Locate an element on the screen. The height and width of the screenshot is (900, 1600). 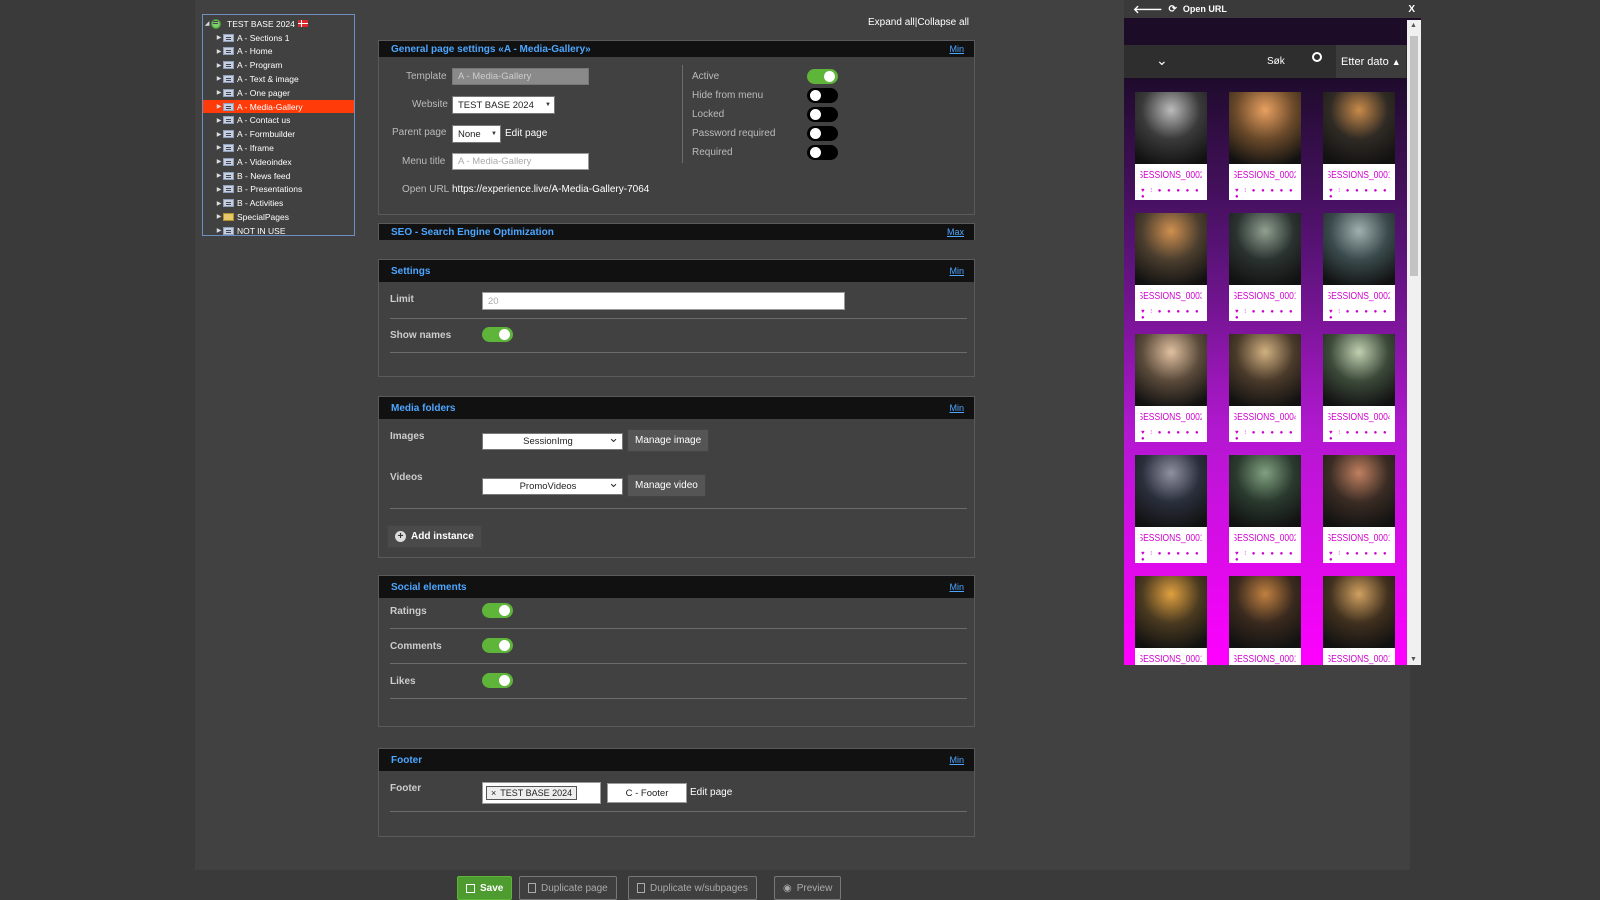
scroll-down-icon: ▼ is located at coordinates (1413, 659).